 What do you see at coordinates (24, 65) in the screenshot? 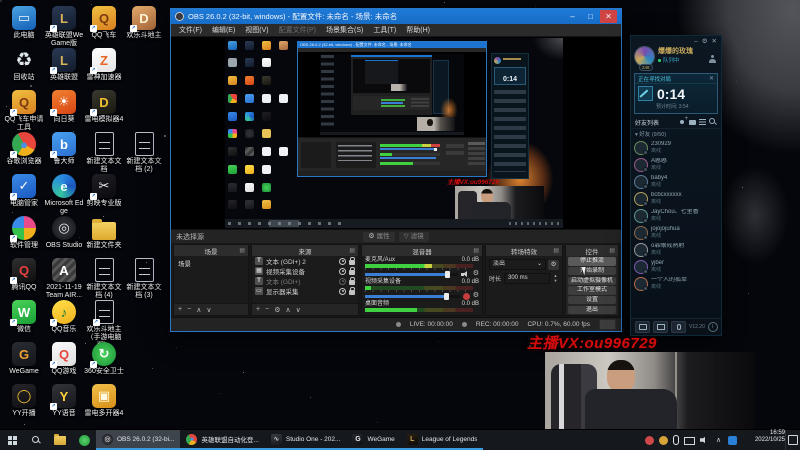
I see `desktop-icon-4: ♻ 回收站` at bounding box center [24, 65].